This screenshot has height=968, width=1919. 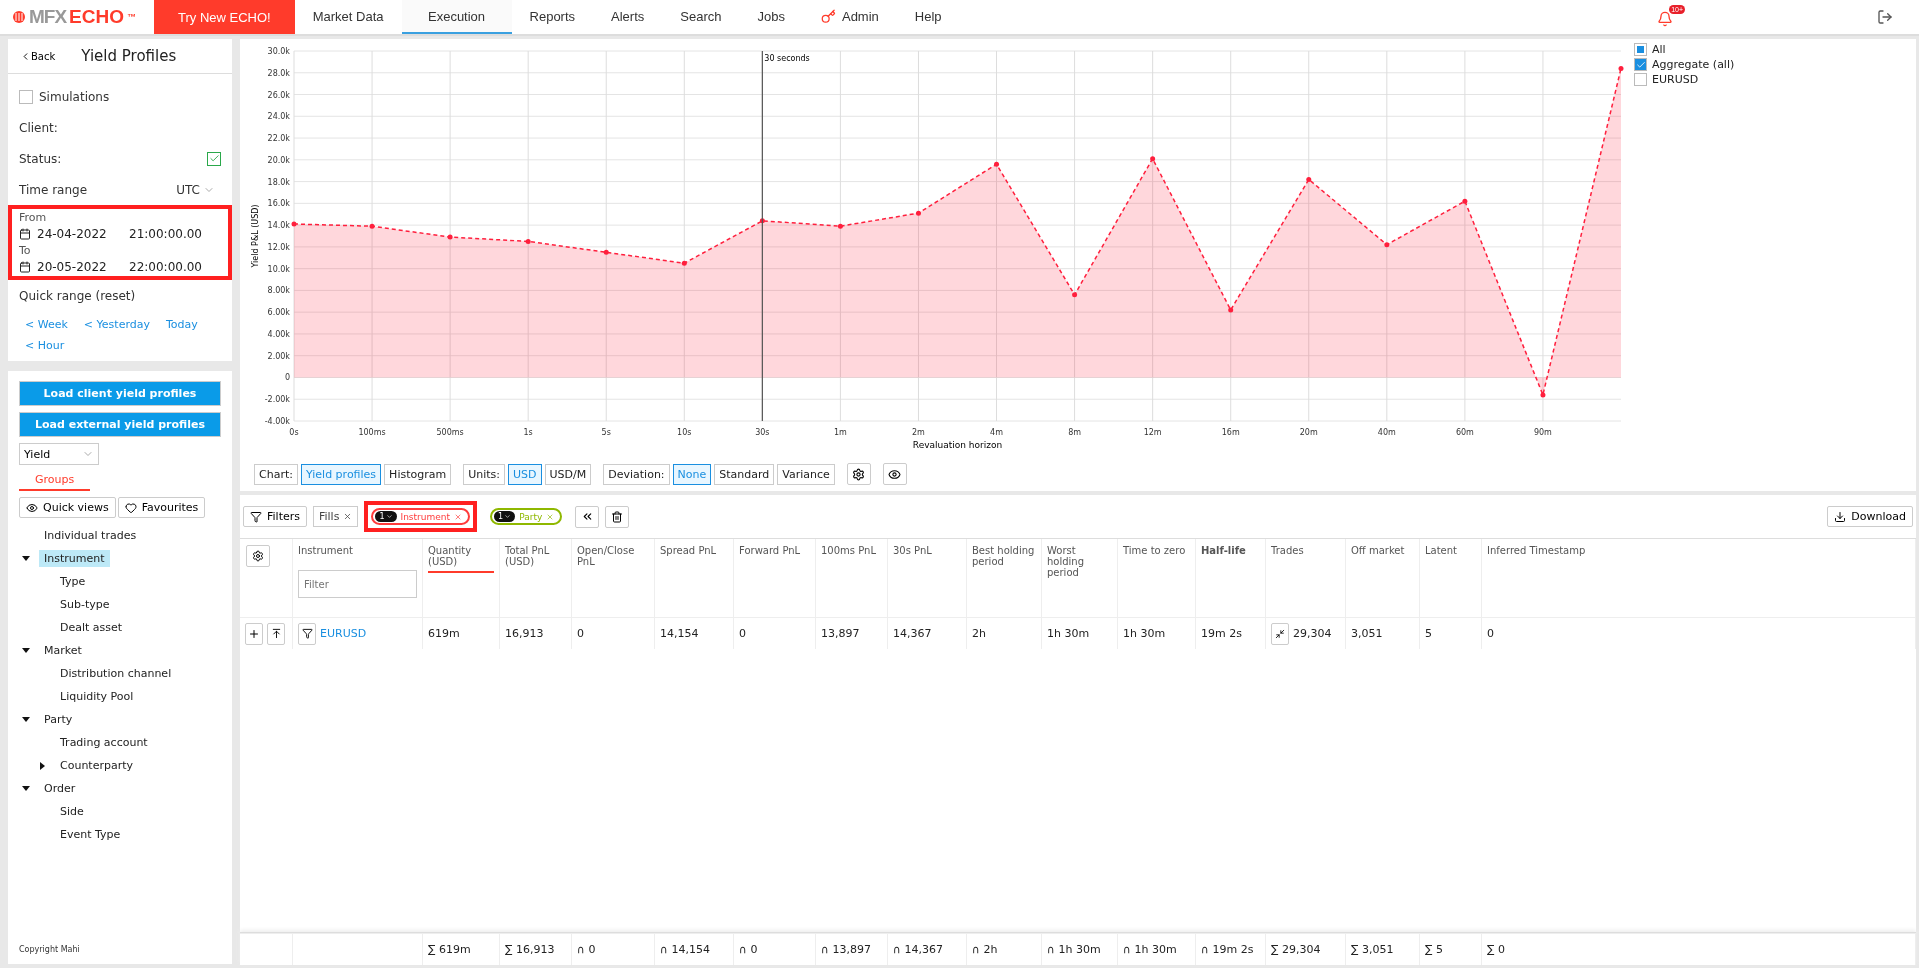 I want to click on total-cell: ∩ 2h, so click(x=985, y=949).